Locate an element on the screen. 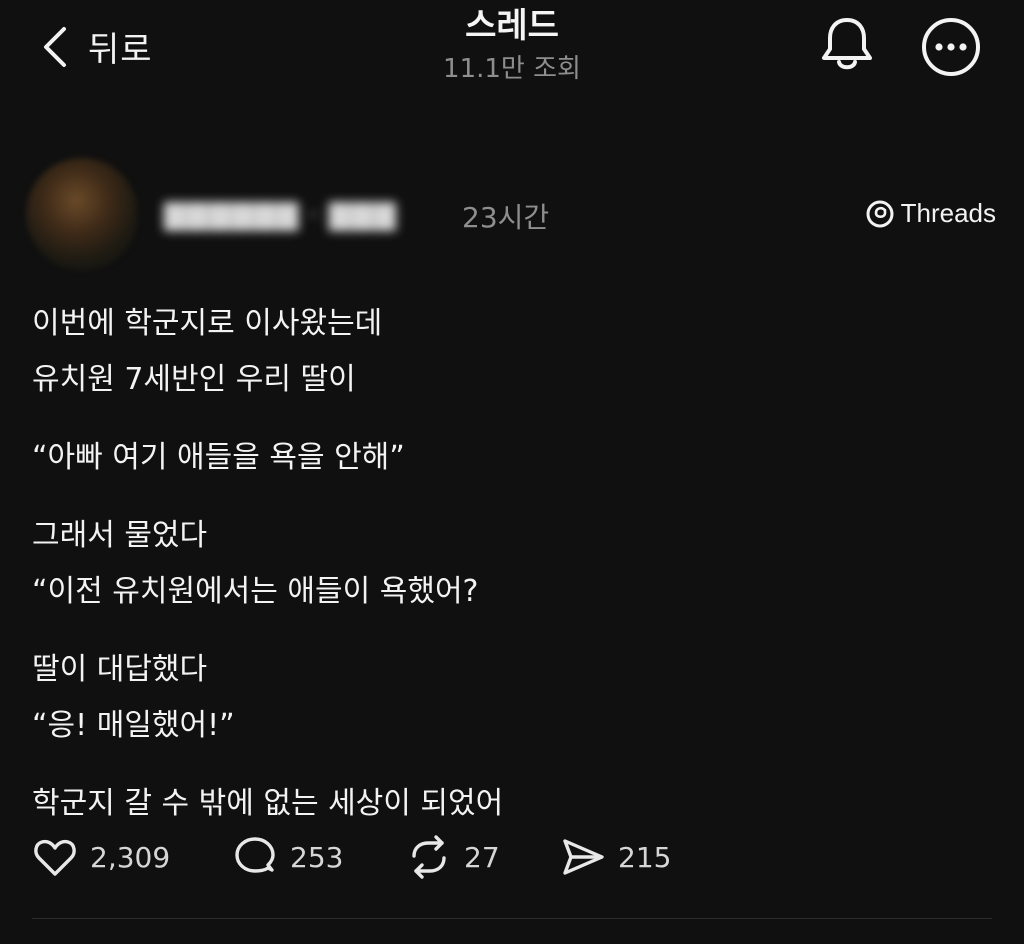 This screenshot has height=944, width=1024. comment-count: 253 is located at coordinates (317, 857).